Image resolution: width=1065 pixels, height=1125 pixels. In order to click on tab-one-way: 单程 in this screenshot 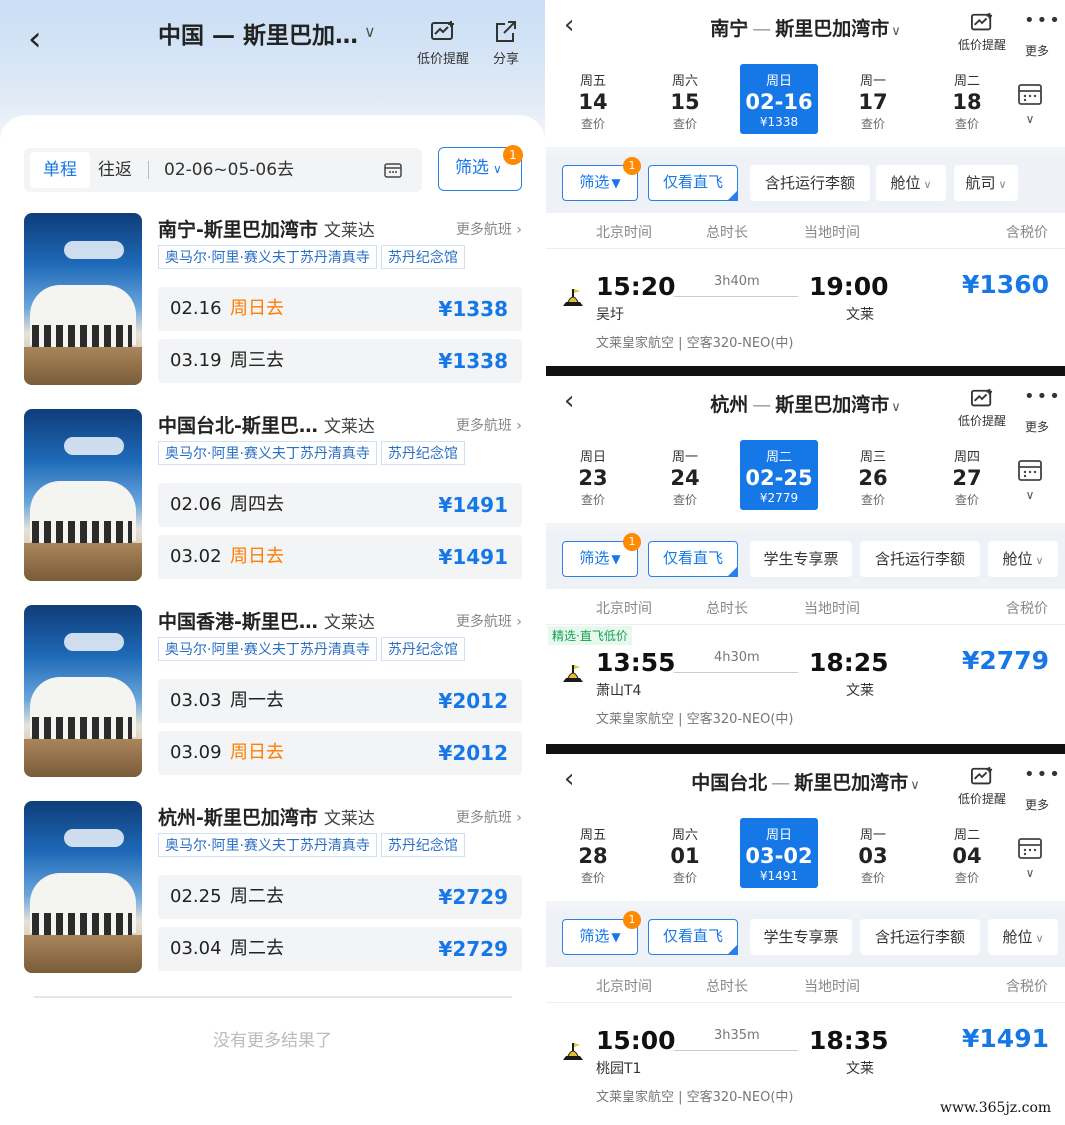, I will do `click(60, 170)`.